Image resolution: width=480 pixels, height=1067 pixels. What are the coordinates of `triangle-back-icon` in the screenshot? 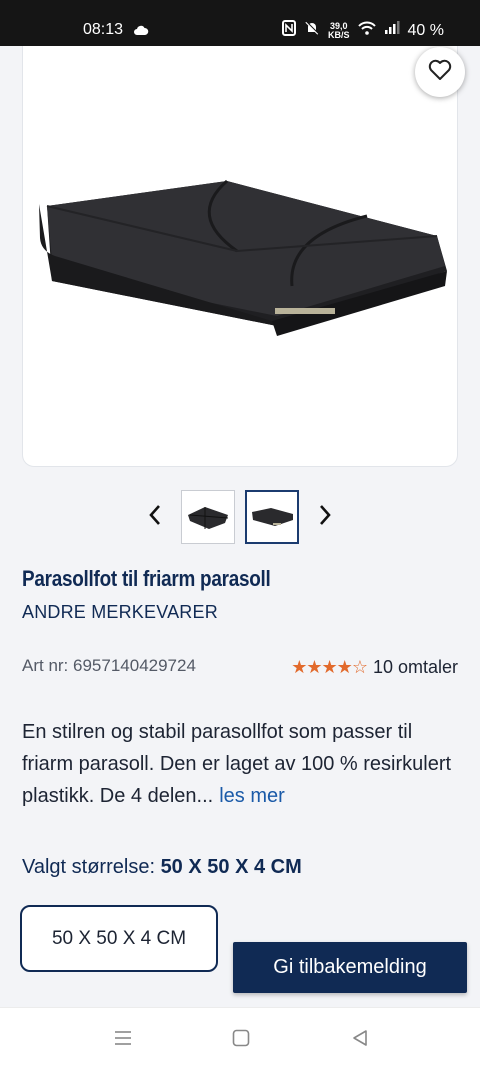 It's located at (360, 1040).